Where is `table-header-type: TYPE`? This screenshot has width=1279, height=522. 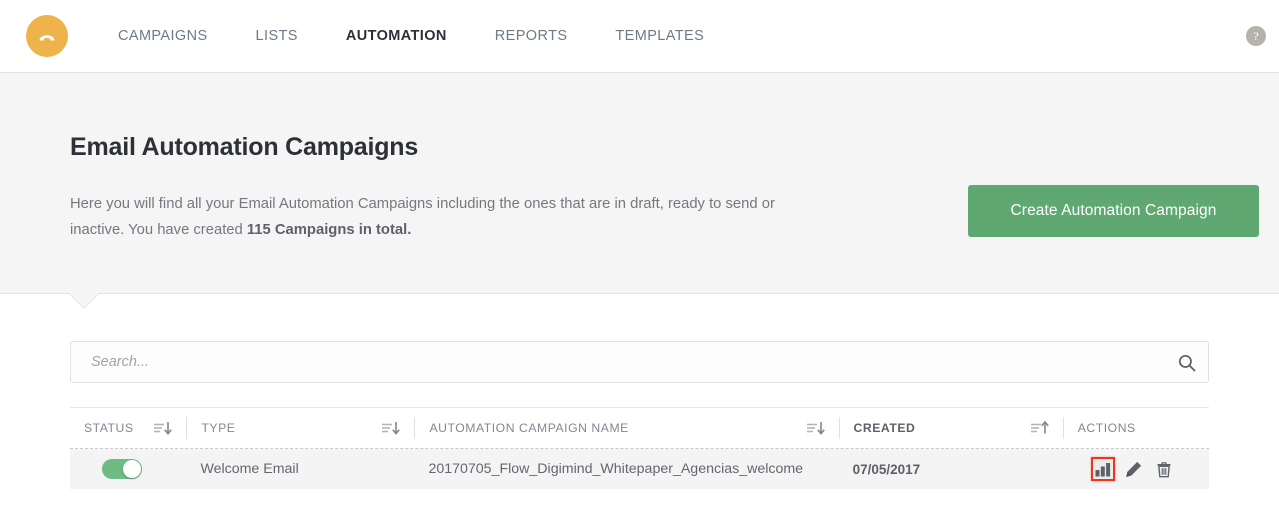
table-header-type: TYPE is located at coordinates (300, 428).